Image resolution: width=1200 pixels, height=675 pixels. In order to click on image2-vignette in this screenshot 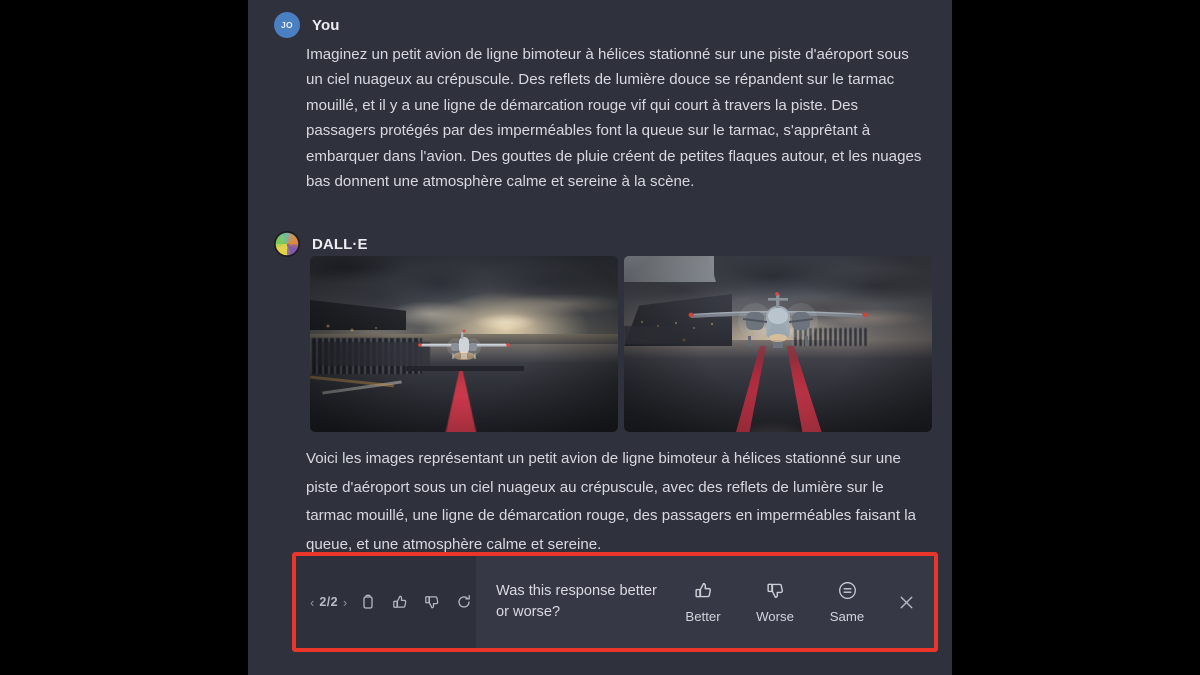, I will do `click(778, 344)`.